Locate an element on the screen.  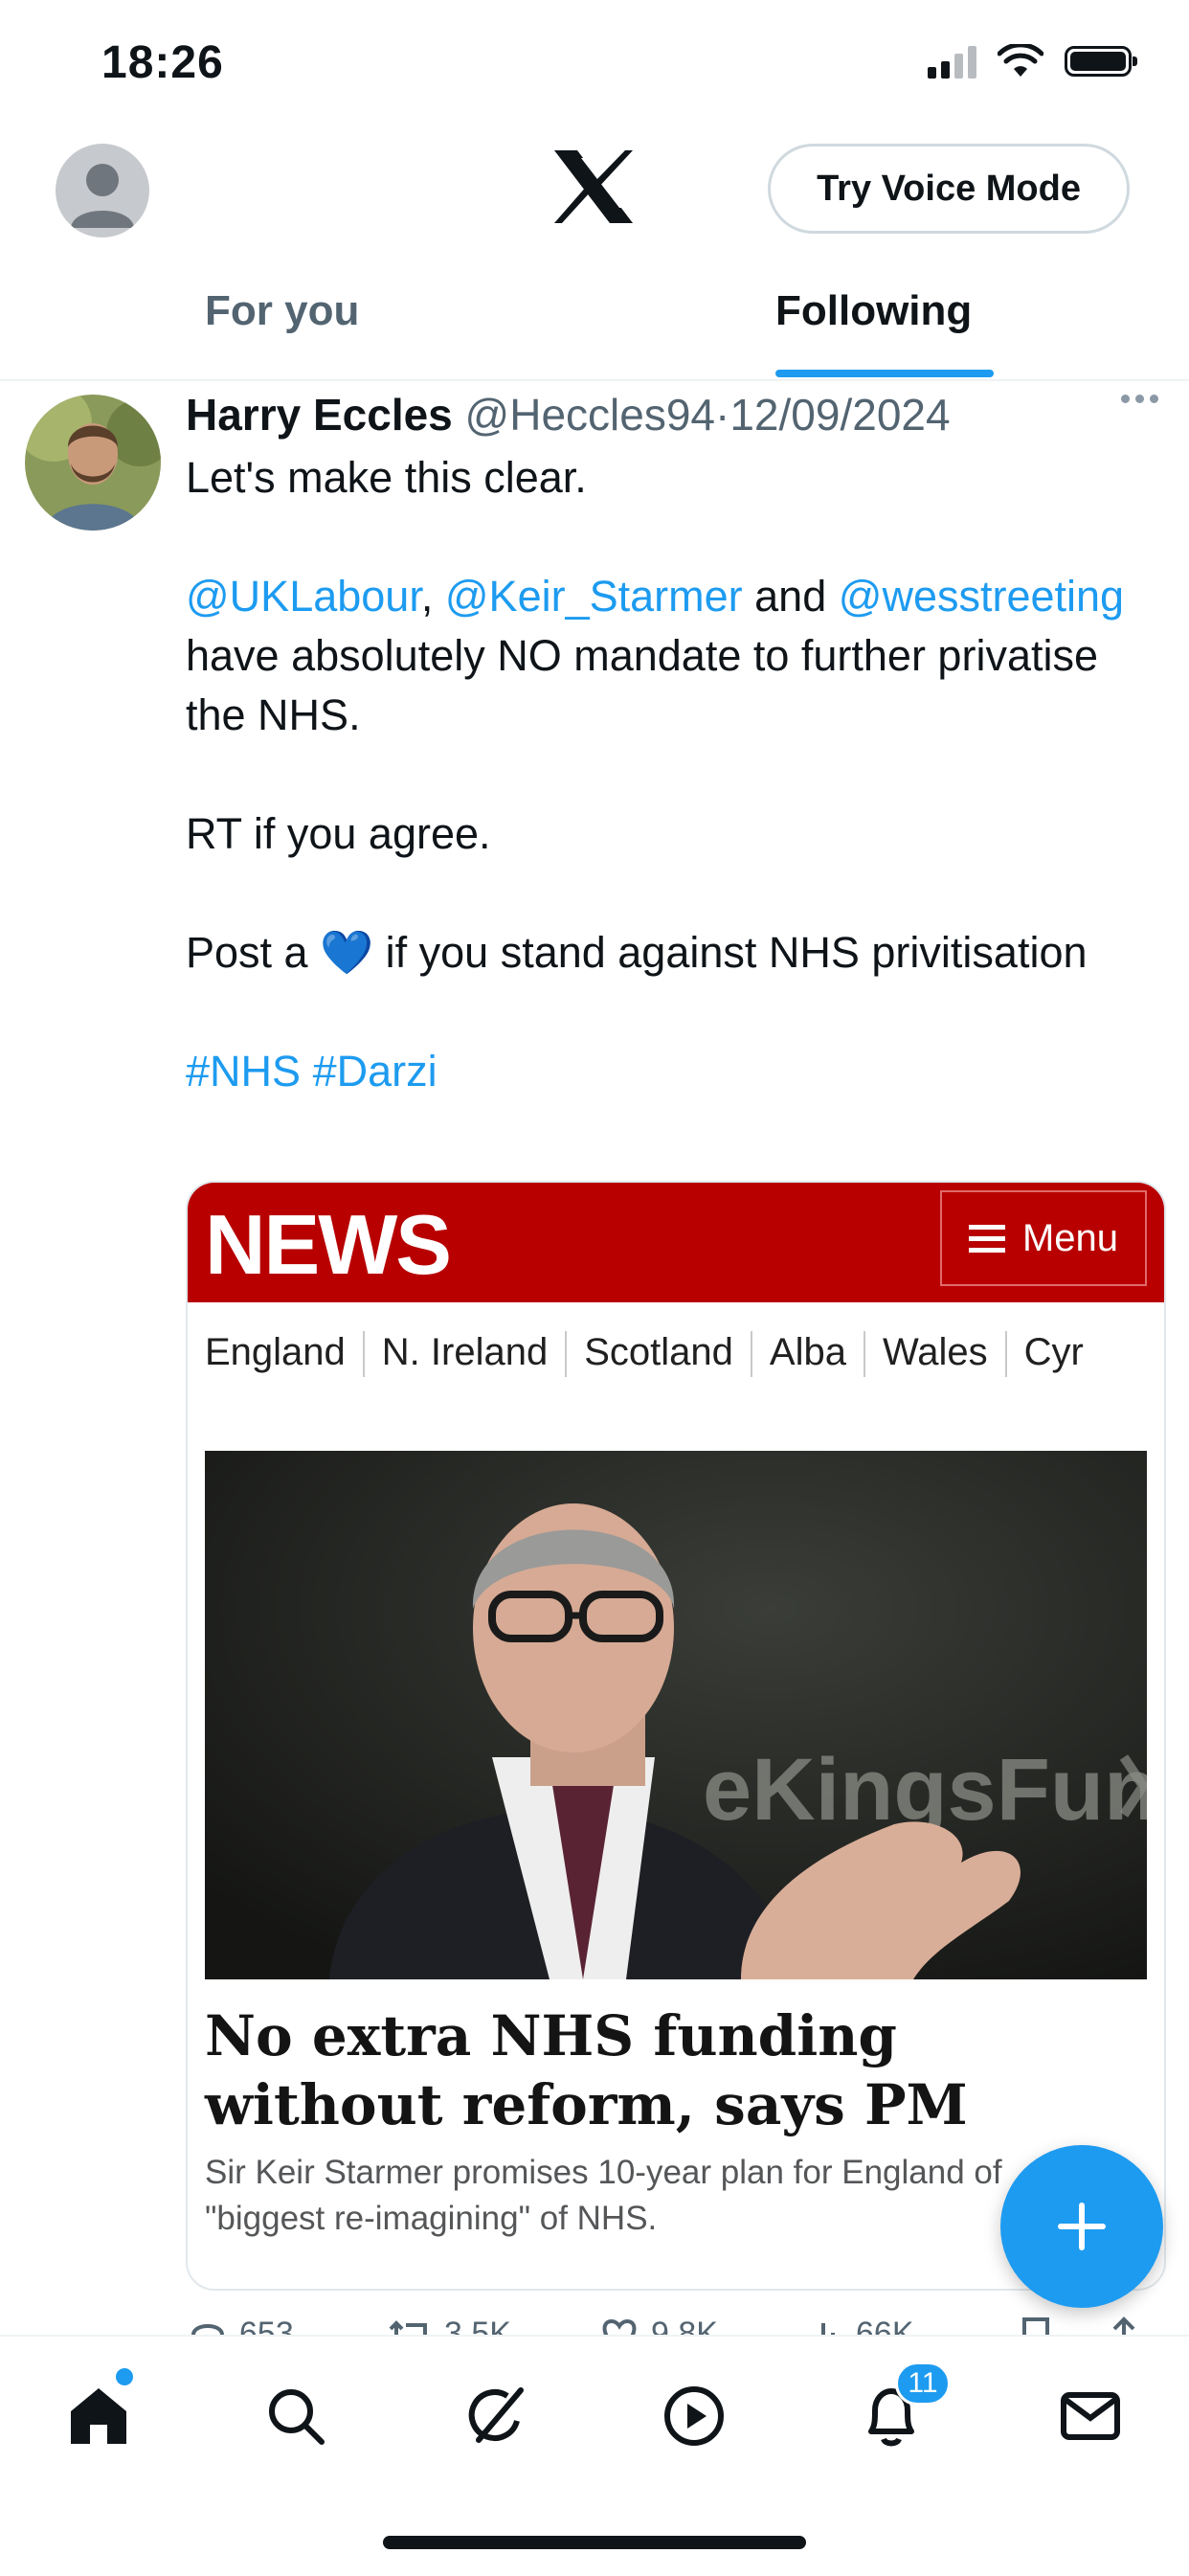
tab-following: Following is located at coordinates (873, 311).